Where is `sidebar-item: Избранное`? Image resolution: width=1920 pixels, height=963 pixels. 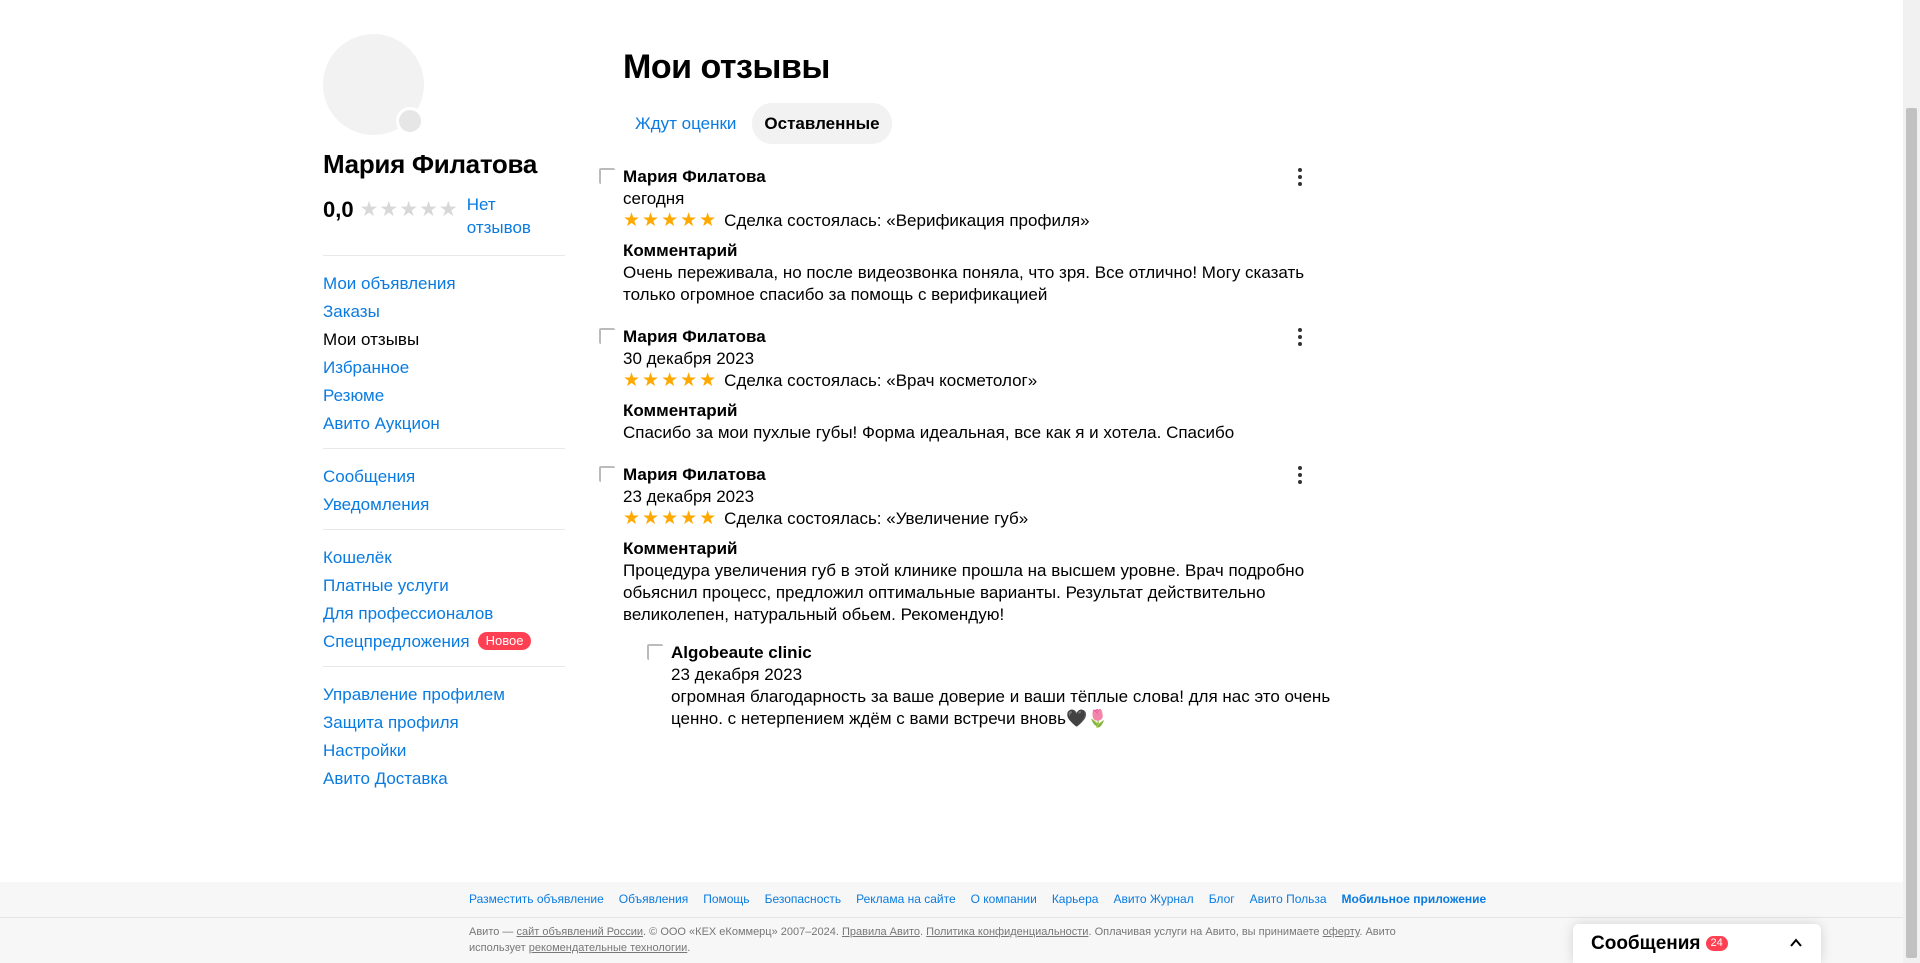 sidebar-item: Избранное is located at coordinates (444, 368).